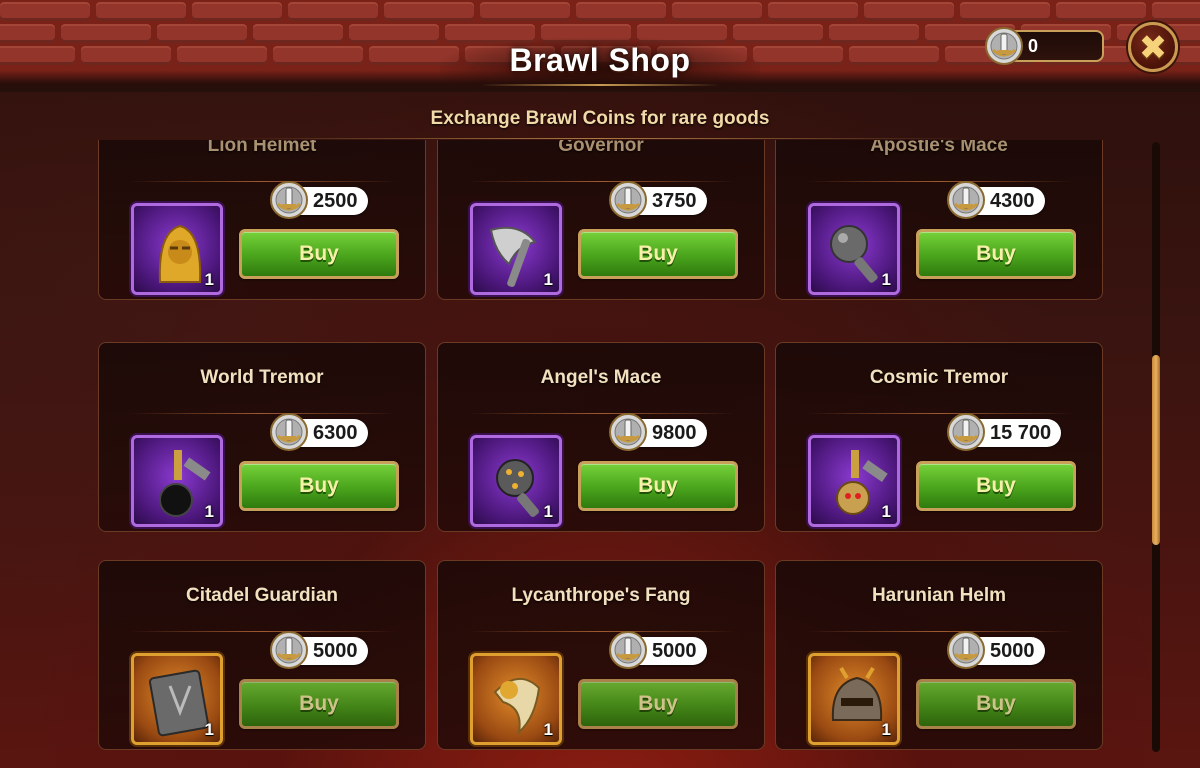 This screenshot has height=768, width=1200. What do you see at coordinates (939, 655) in the screenshot?
I see `shop-item-card: Harunian Helm 1 5000 Buy` at bounding box center [939, 655].